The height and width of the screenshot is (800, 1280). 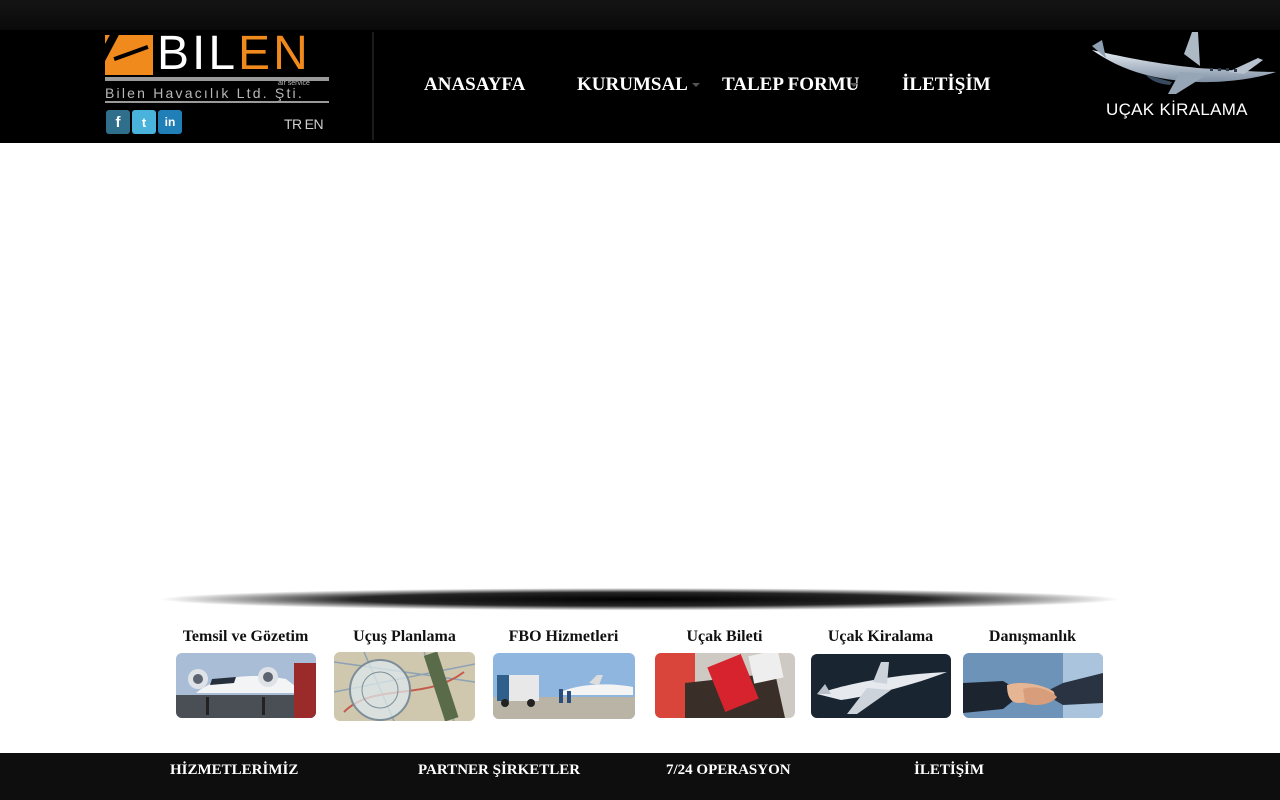 I want to click on header-top-band, so click(x=640, y=15).